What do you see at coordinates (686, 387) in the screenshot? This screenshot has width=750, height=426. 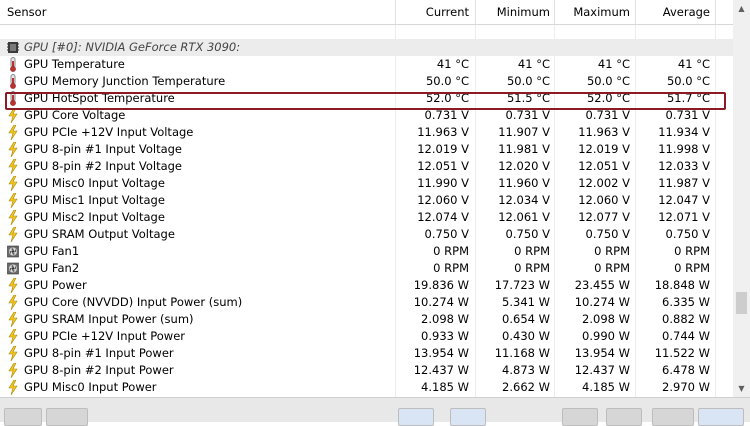 I see `average-value: 2.970 W` at bounding box center [686, 387].